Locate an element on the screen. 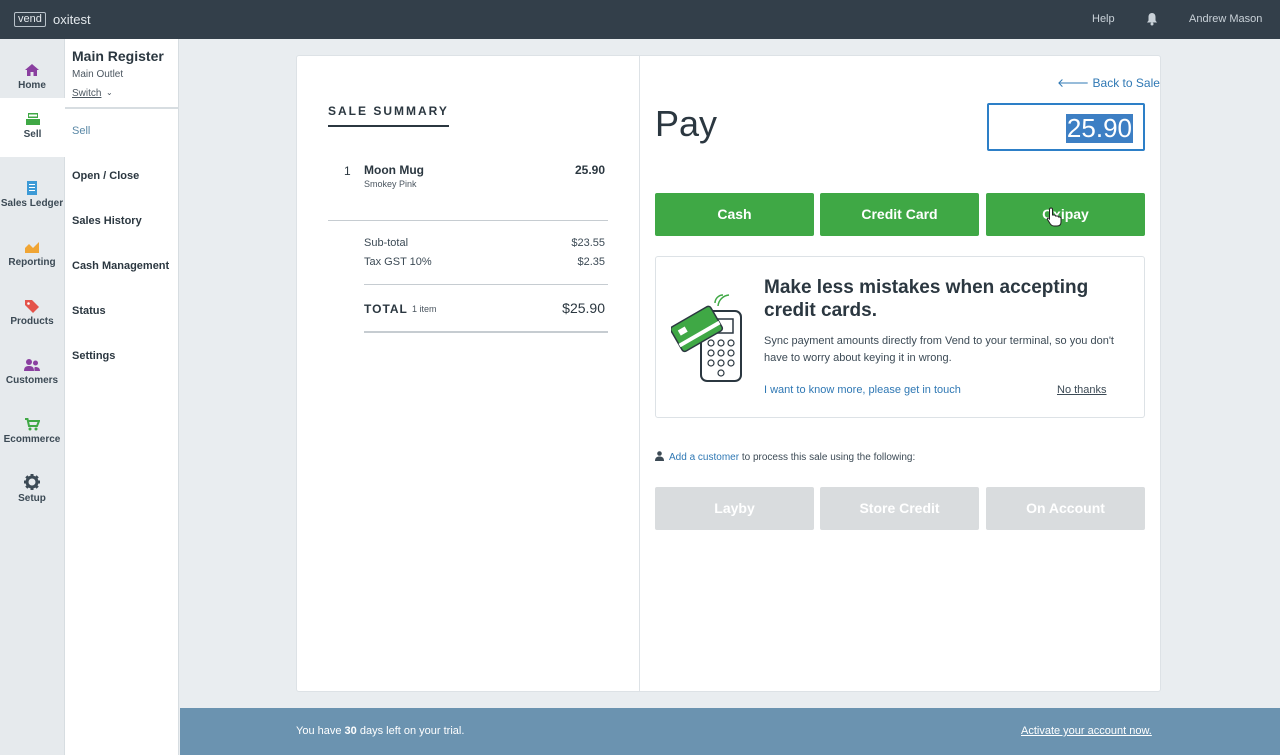  register-title: Main Register is located at coordinates (118, 56).